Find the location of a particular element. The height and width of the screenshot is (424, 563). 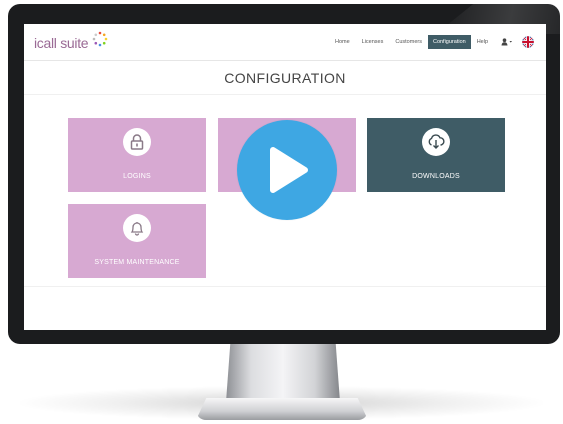

nav-home: Home is located at coordinates (342, 42).